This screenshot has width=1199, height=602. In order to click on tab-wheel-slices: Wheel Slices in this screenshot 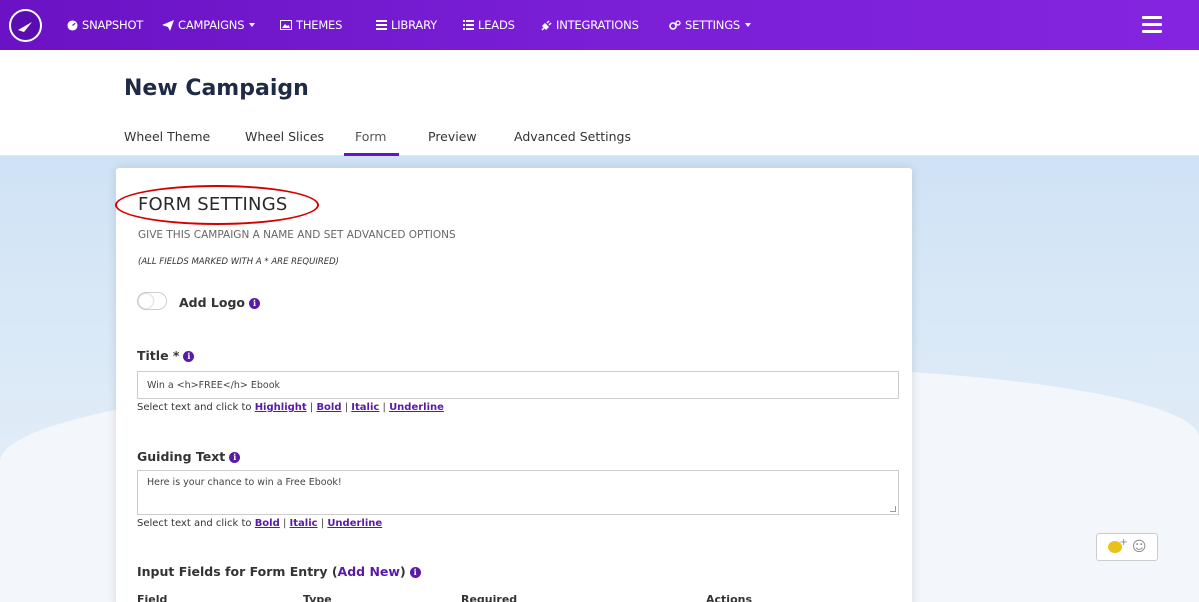, I will do `click(284, 136)`.